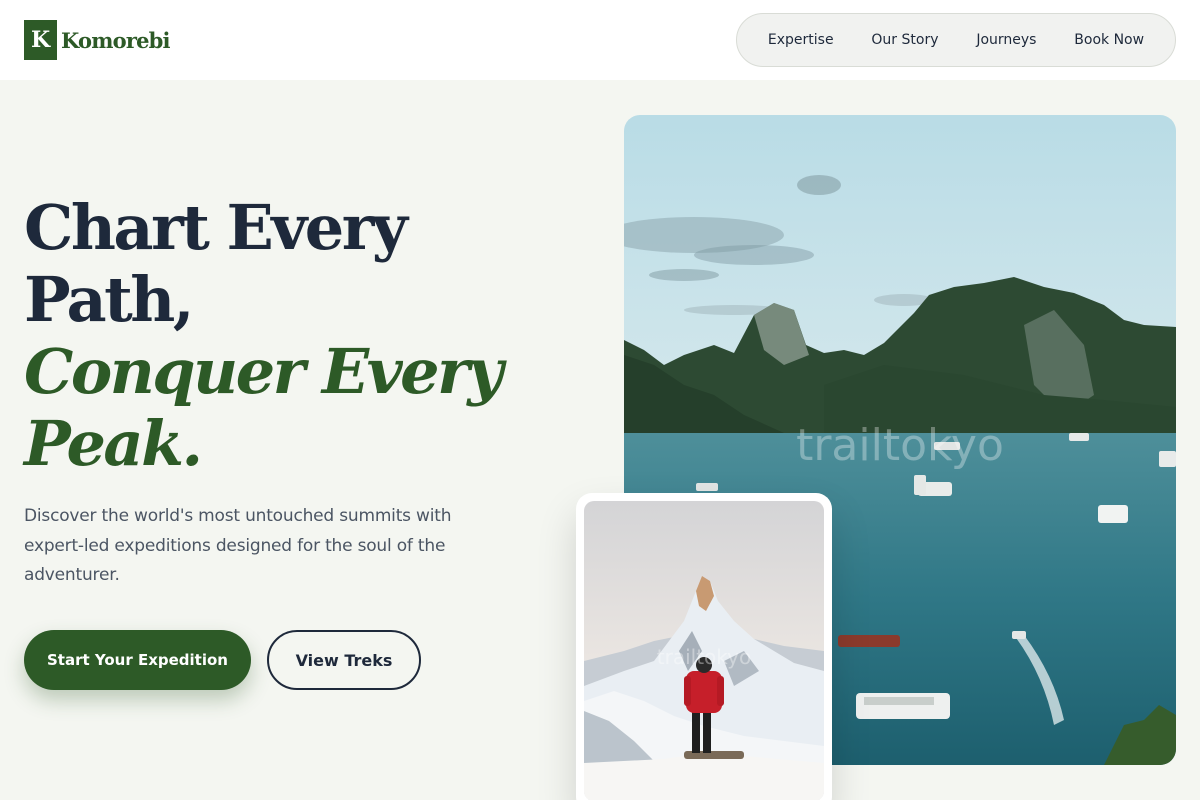 Image resolution: width=1200 pixels, height=800 pixels. I want to click on brand-logo: K Komorebi, so click(97, 40).